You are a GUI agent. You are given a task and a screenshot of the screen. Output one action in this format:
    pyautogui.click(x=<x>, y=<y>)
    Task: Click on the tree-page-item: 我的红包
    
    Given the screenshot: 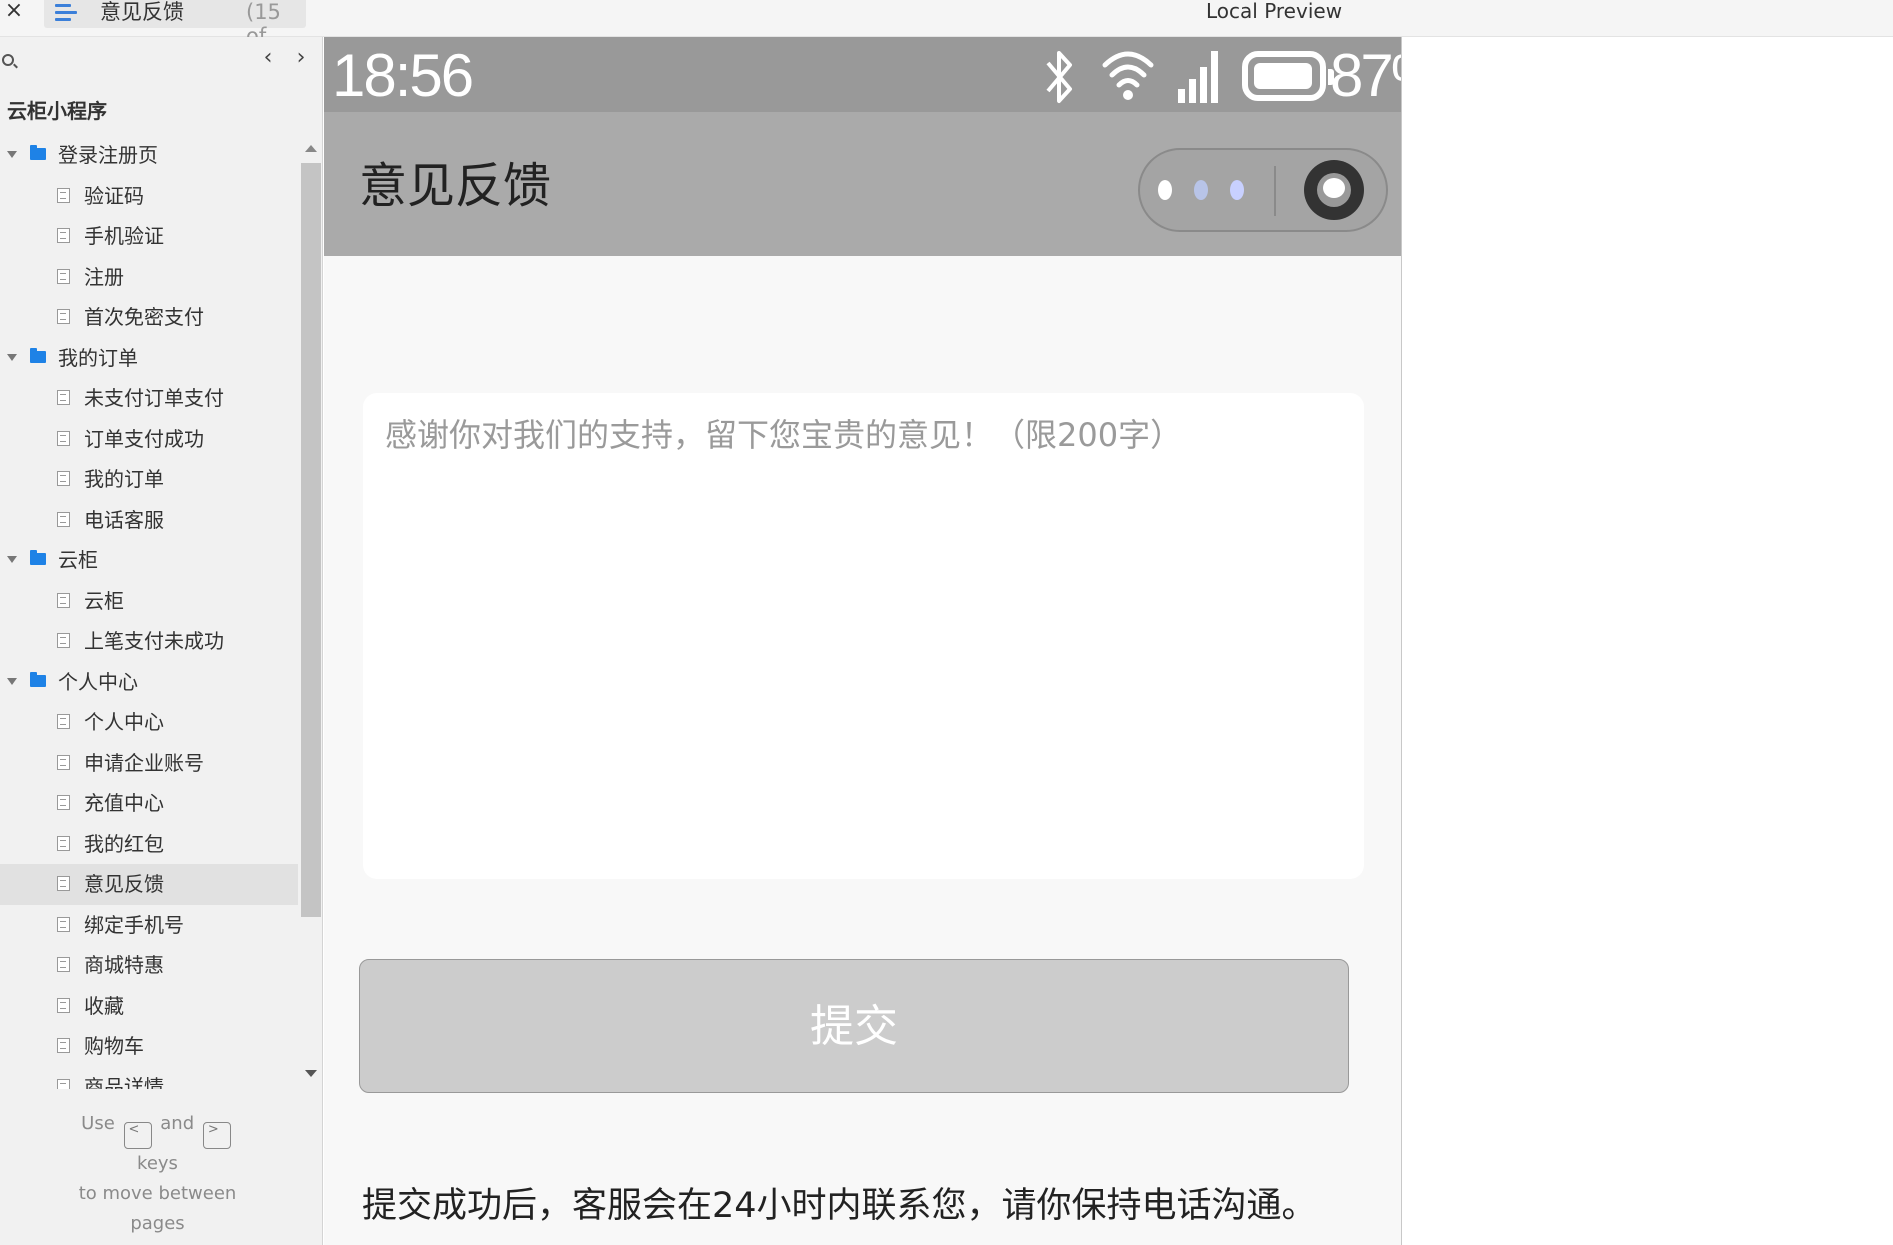 What is the action you would take?
    pyautogui.click(x=149, y=844)
    